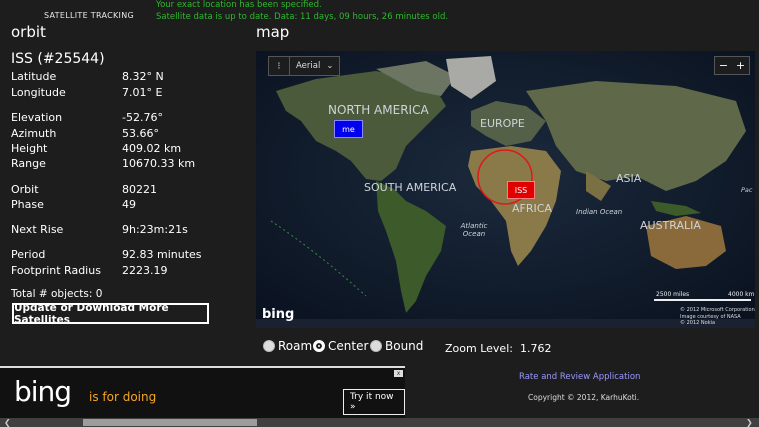 Image resolution: width=759 pixels, height=427 pixels. I want to click on scroll-right-icon: ❯, so click(749, 422).